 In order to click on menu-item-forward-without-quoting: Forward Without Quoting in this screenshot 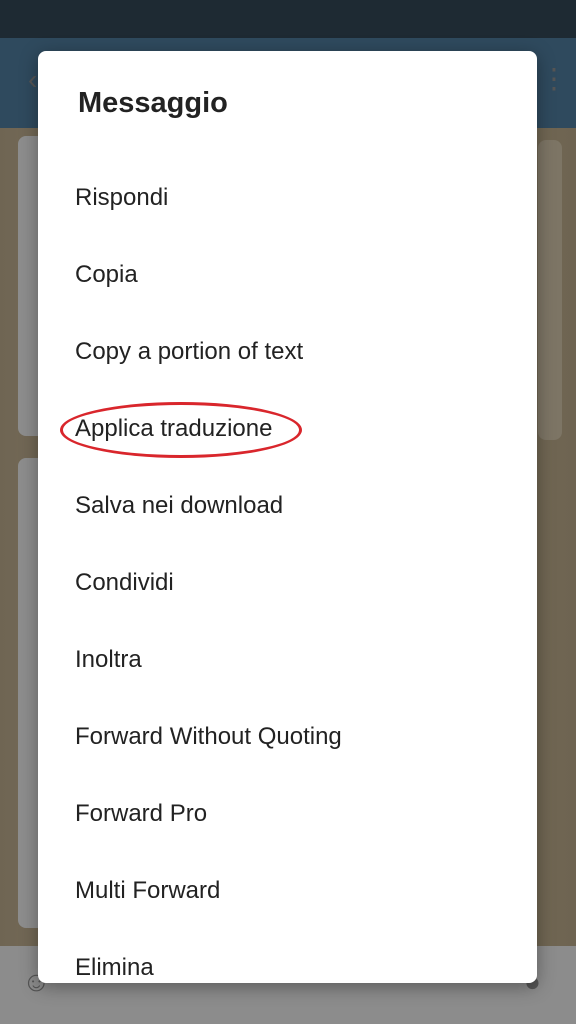, I will do `click(287, 736)`.